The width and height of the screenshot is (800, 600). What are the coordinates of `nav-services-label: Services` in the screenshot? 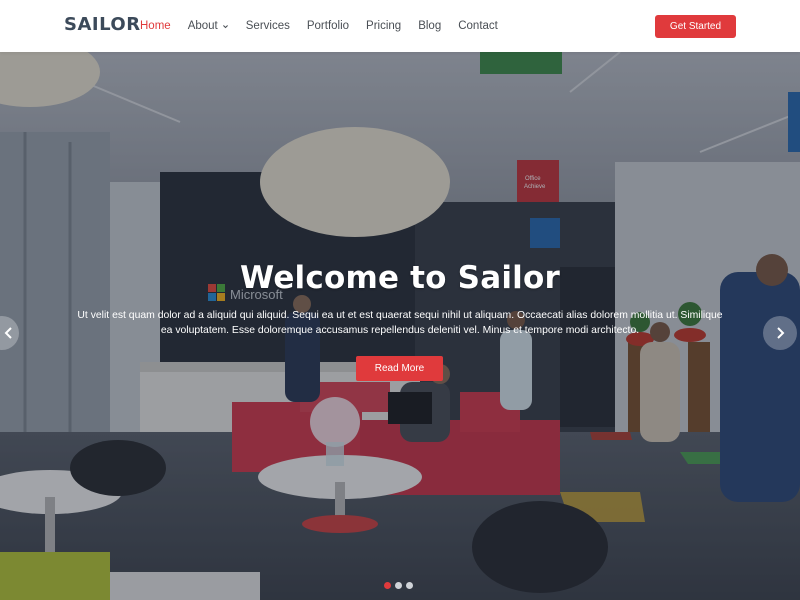 It's located at (267, 26).